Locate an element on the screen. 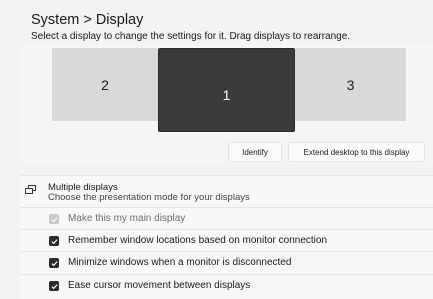  main-display-checkbox is located at coordinates (54, 219).